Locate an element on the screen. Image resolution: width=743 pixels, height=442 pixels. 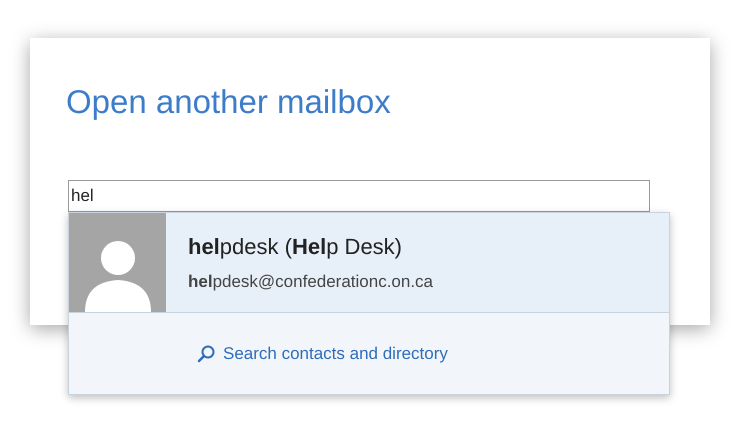
search-directory-link: Search contacts and directory is located at coordinates (322, 353).